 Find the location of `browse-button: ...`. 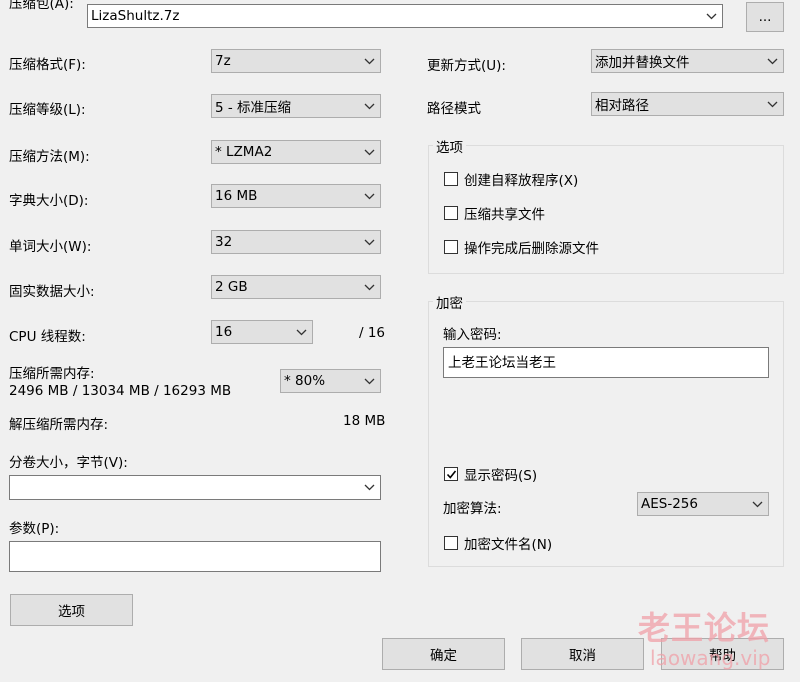

browse-button: ... is located at coordinates (765, 17).